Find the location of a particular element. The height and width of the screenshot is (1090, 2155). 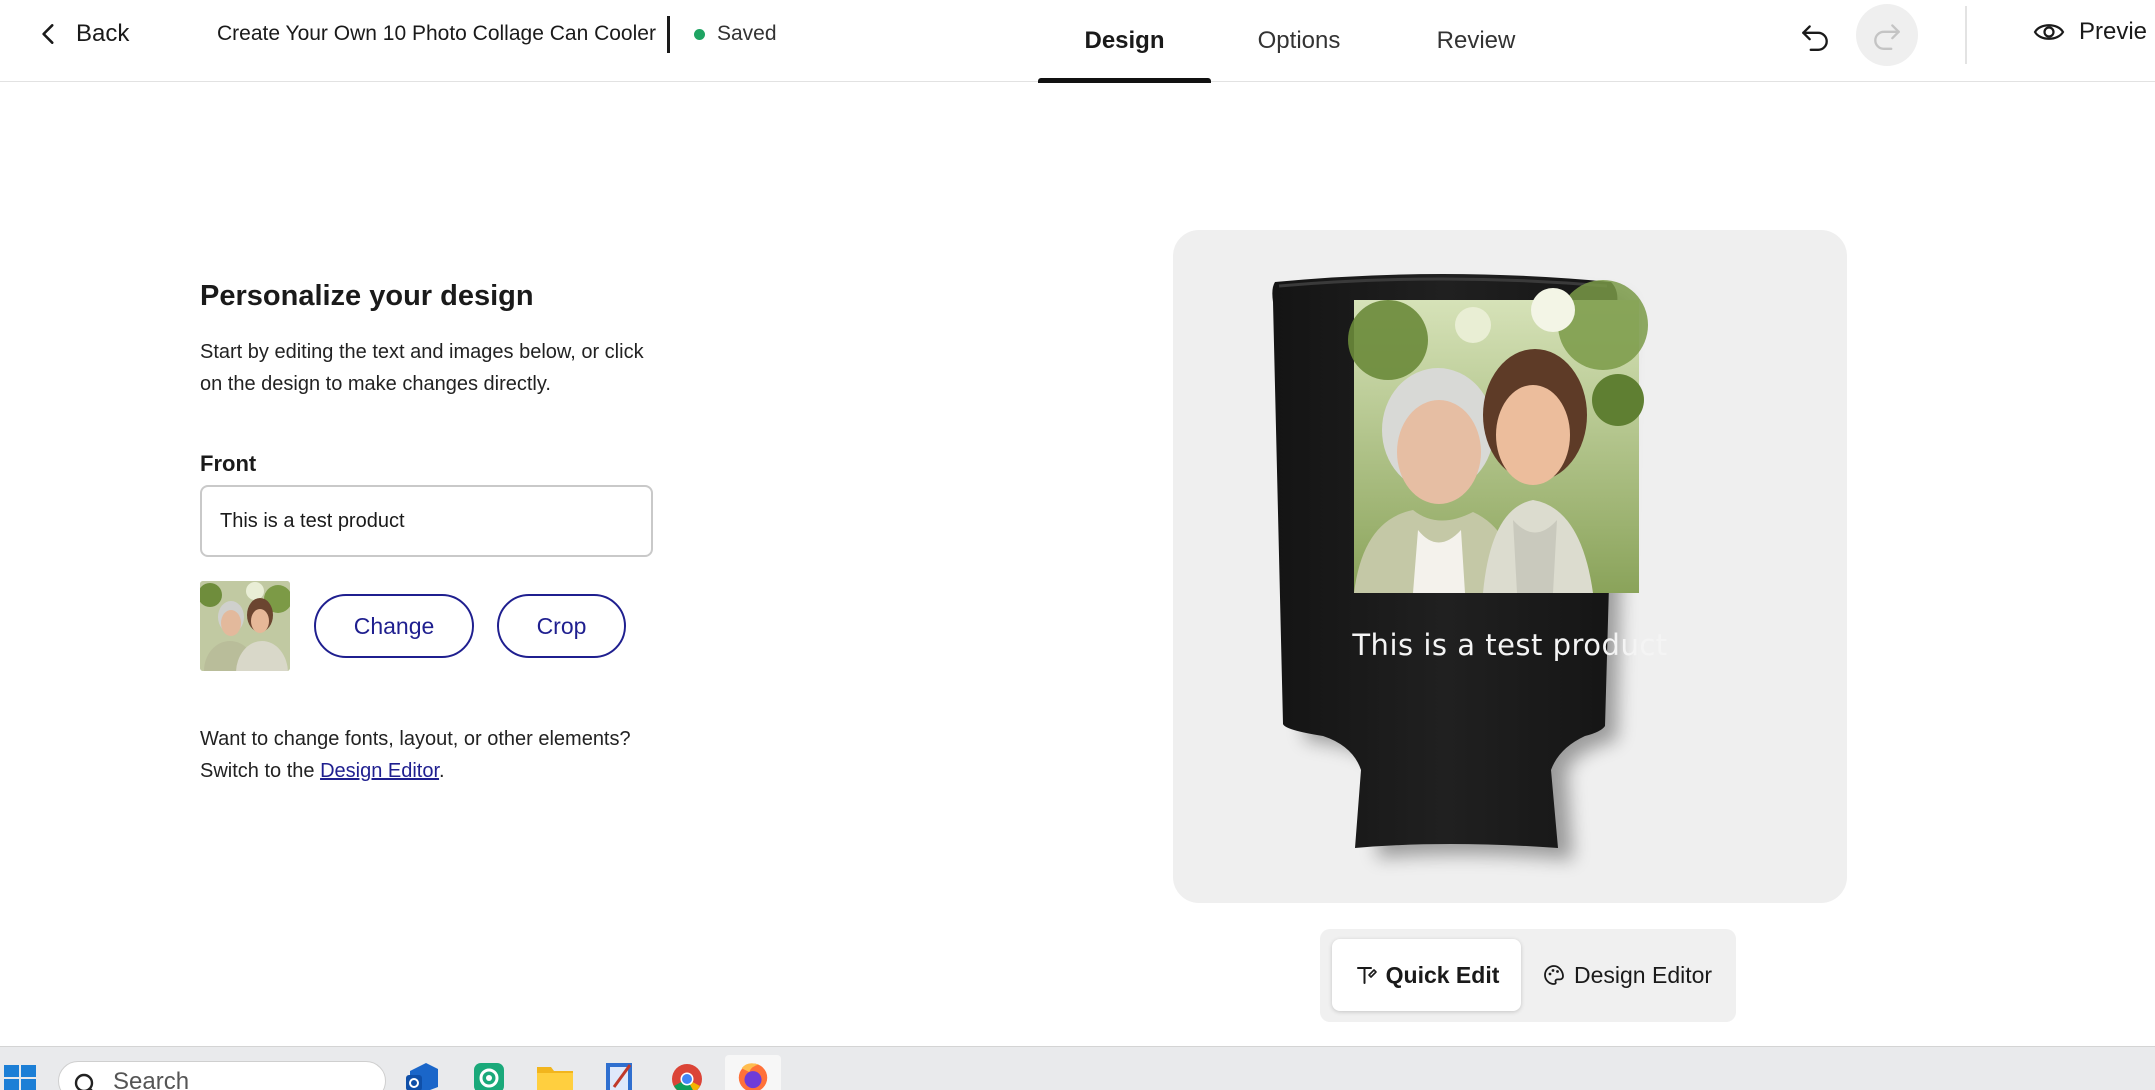

front-label: Front is located at coordinates (228, 463).